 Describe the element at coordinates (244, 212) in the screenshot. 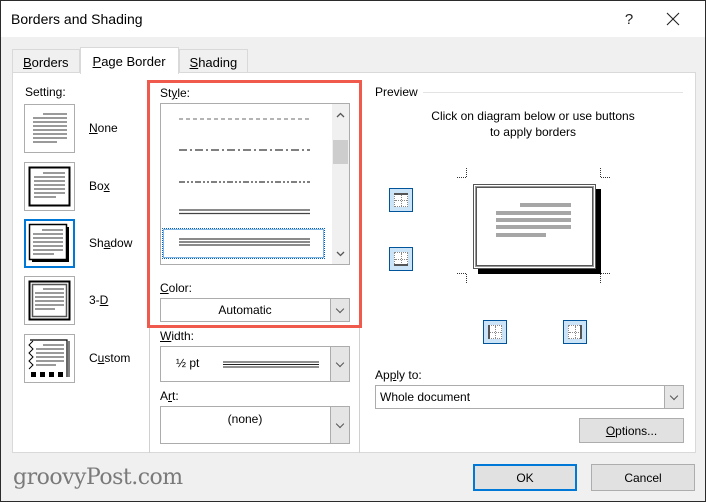

I see `style-option-double` at that location.